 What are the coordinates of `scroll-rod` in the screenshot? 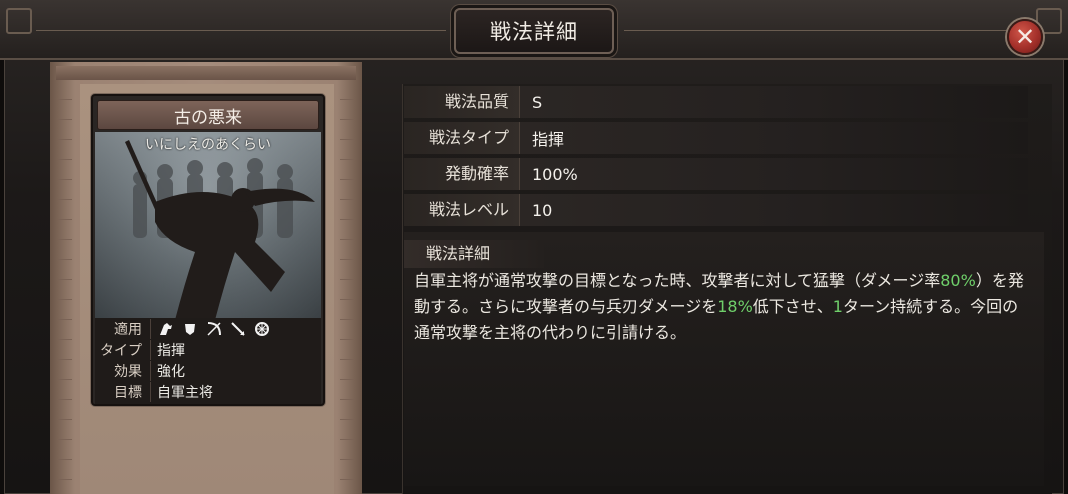 It's located at (206, 73).